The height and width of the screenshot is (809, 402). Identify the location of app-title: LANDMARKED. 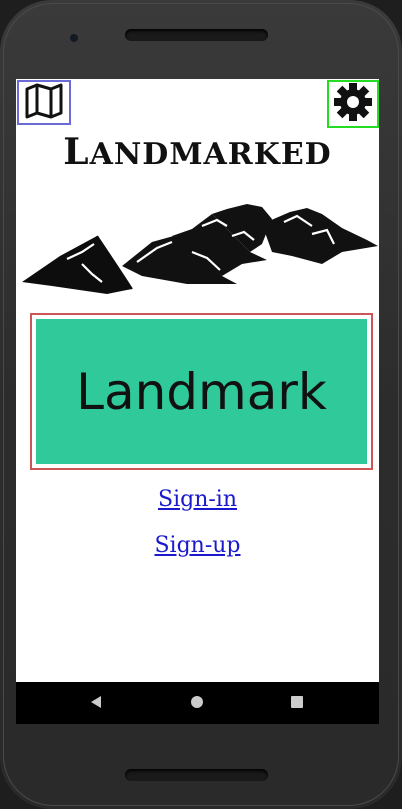
(197, 152).